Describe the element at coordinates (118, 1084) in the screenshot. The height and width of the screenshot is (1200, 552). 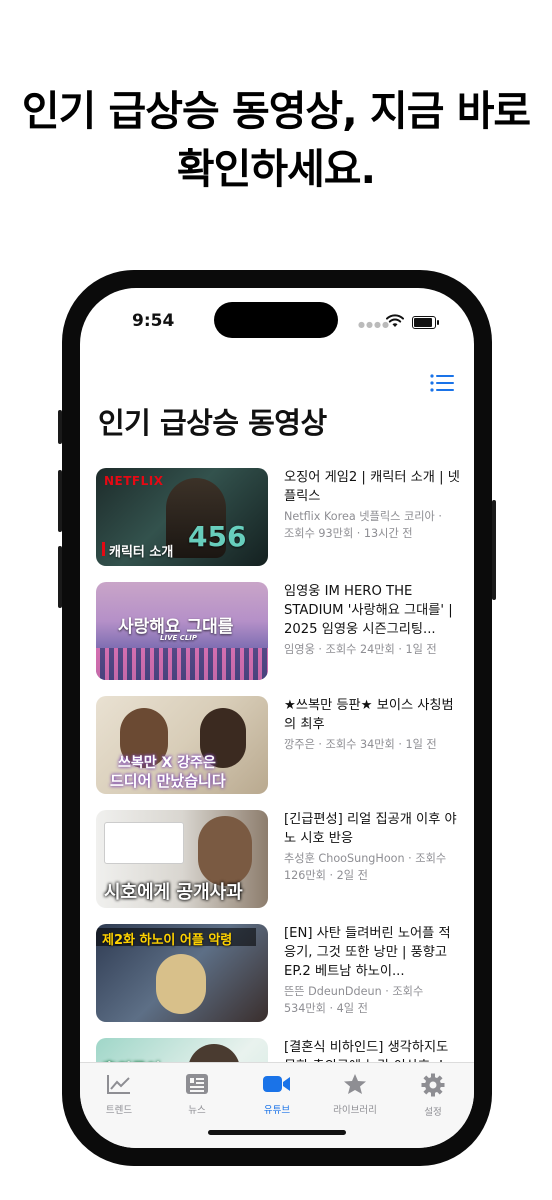
I see `chart-icon` at that location.